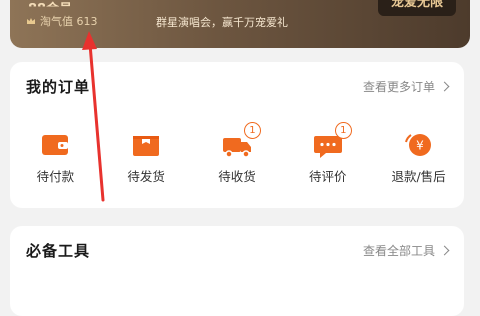 This screenshot has height=316, width=480. What do you see at coordinates (55, 163) in the screenshot?
I see `order-pending-payment: 待付款` at bounding box center [55, 163].